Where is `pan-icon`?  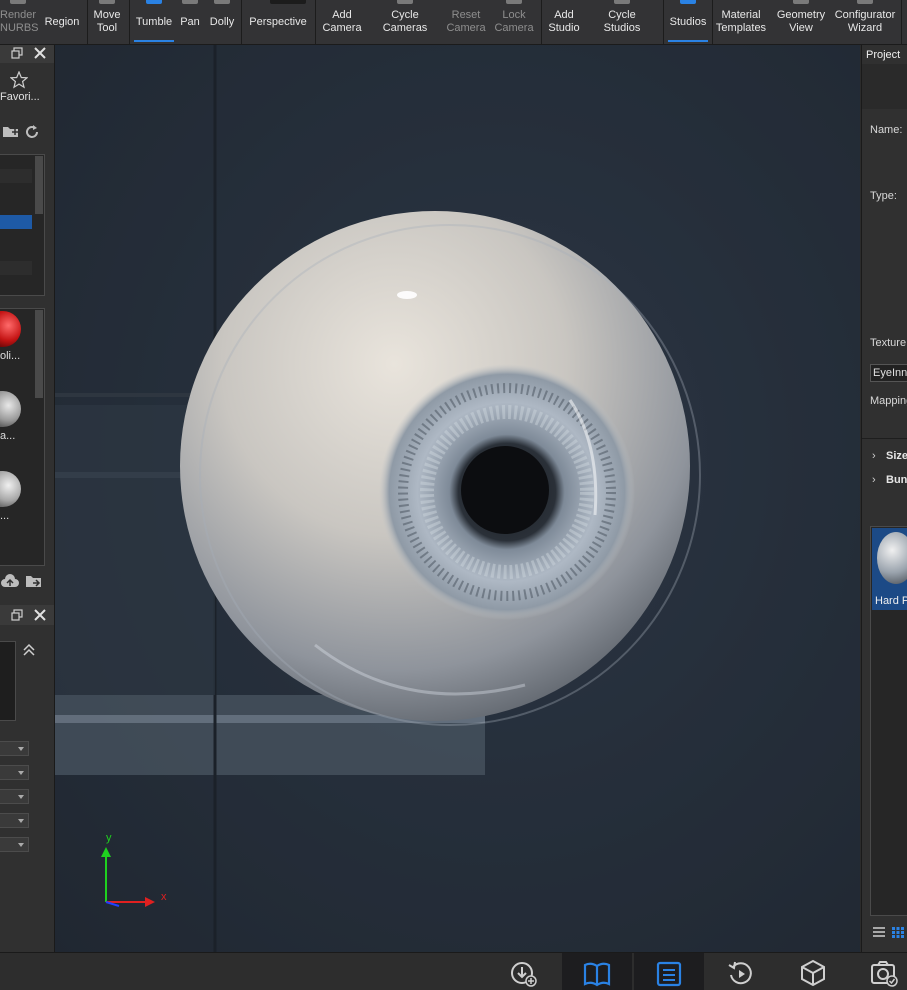 pan-icon is located at coordinates (190, 2).